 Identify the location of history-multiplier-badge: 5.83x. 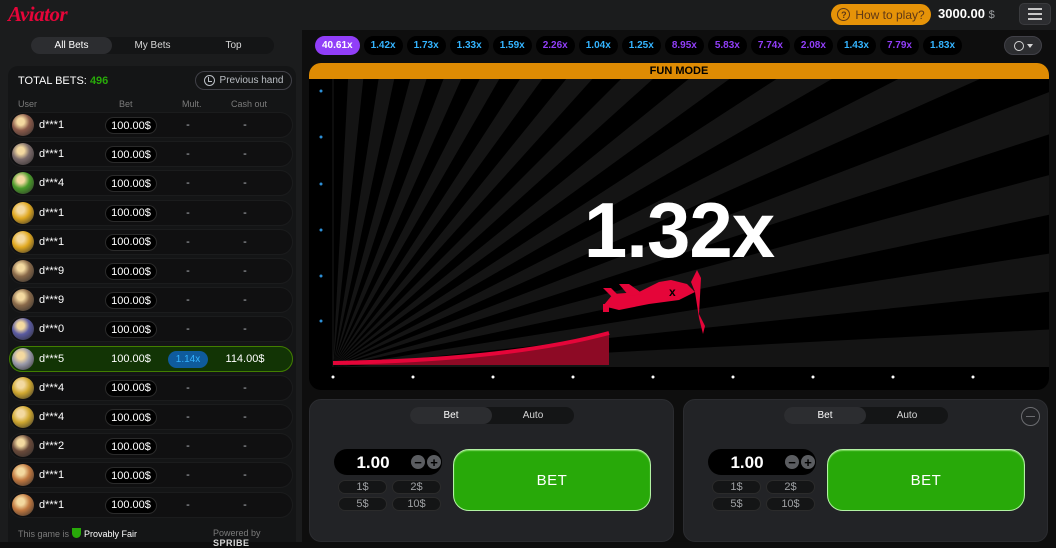
(727, 45).